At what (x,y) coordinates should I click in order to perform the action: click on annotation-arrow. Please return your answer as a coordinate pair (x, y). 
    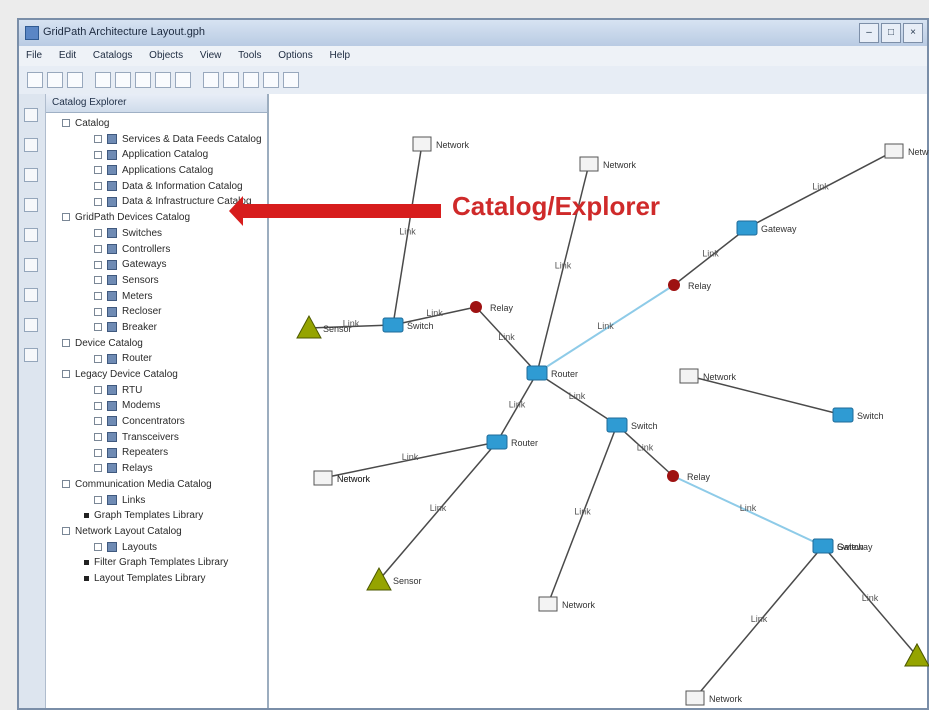
    Looking at the image, I should click on (335, 211).